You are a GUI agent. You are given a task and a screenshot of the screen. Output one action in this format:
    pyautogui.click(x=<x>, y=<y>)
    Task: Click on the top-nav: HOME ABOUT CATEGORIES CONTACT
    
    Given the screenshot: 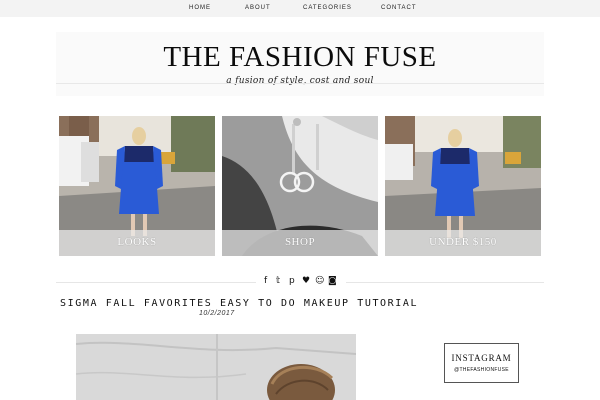 What is the action you would take?
    pyautogui.click(x=300, y=8)
    